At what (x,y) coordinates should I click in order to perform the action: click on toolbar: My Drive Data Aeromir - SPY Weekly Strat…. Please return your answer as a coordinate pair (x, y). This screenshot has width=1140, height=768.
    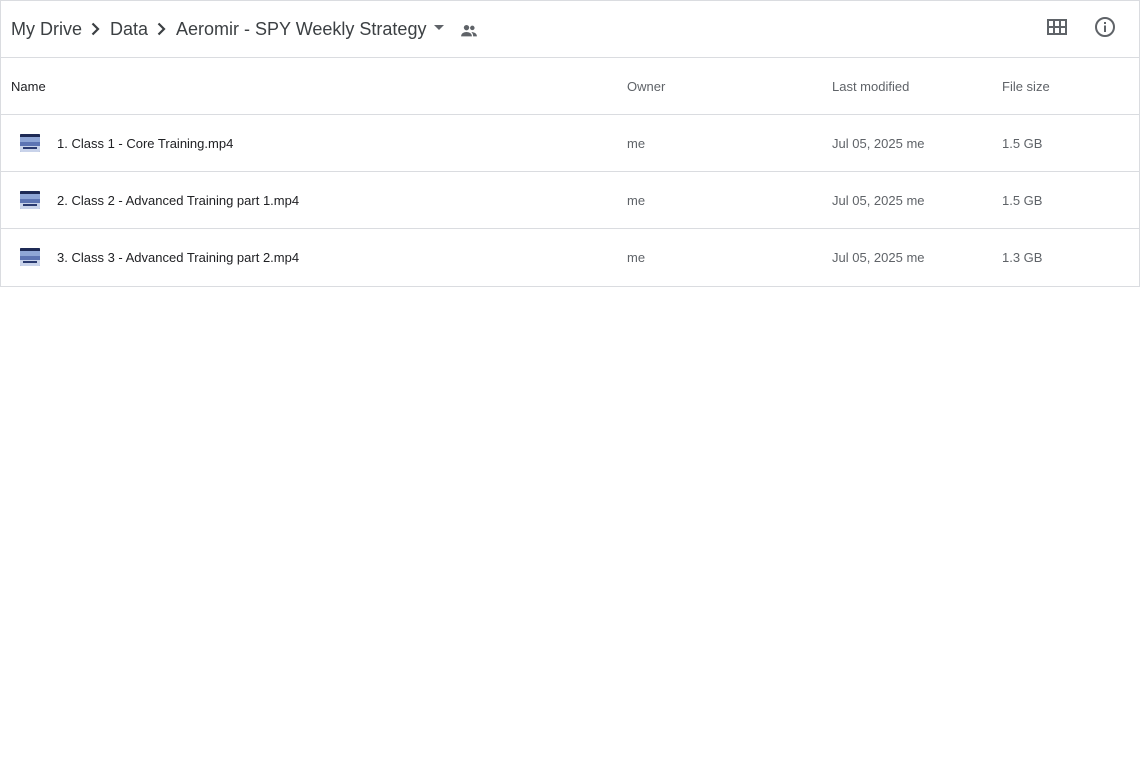
    Looking at the image, I should click on (570, 29).